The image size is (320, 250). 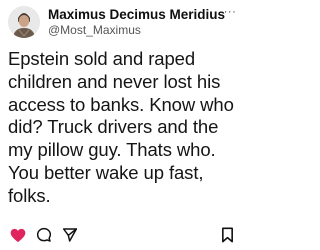 I want to click on reply-button, so click(x=44, y=235).